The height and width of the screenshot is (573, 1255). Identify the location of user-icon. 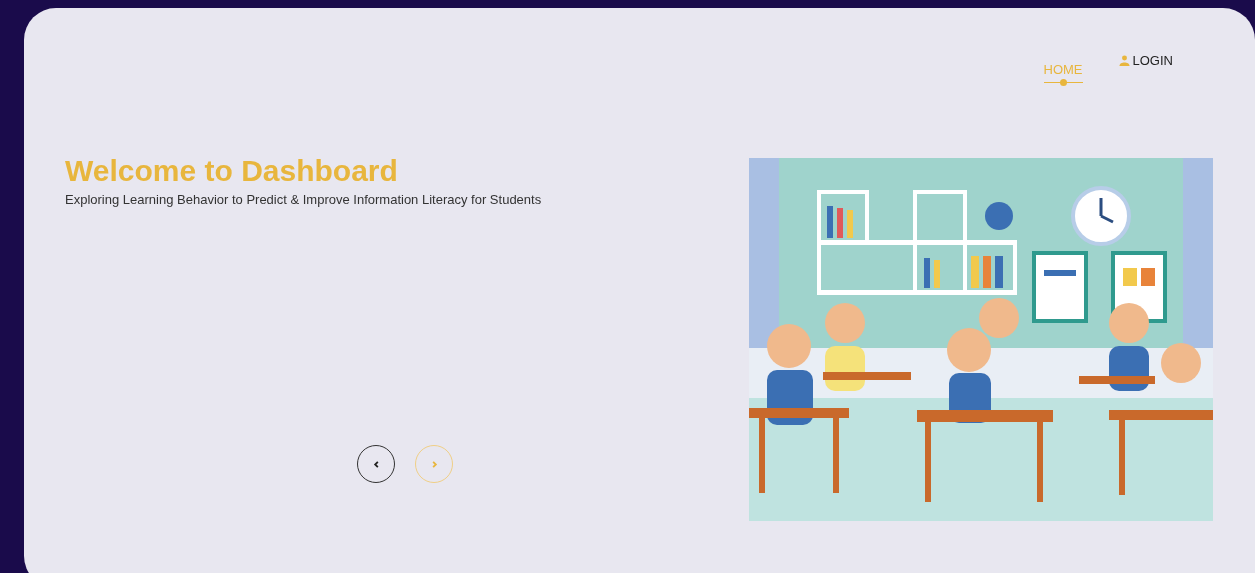
(1124, 60).